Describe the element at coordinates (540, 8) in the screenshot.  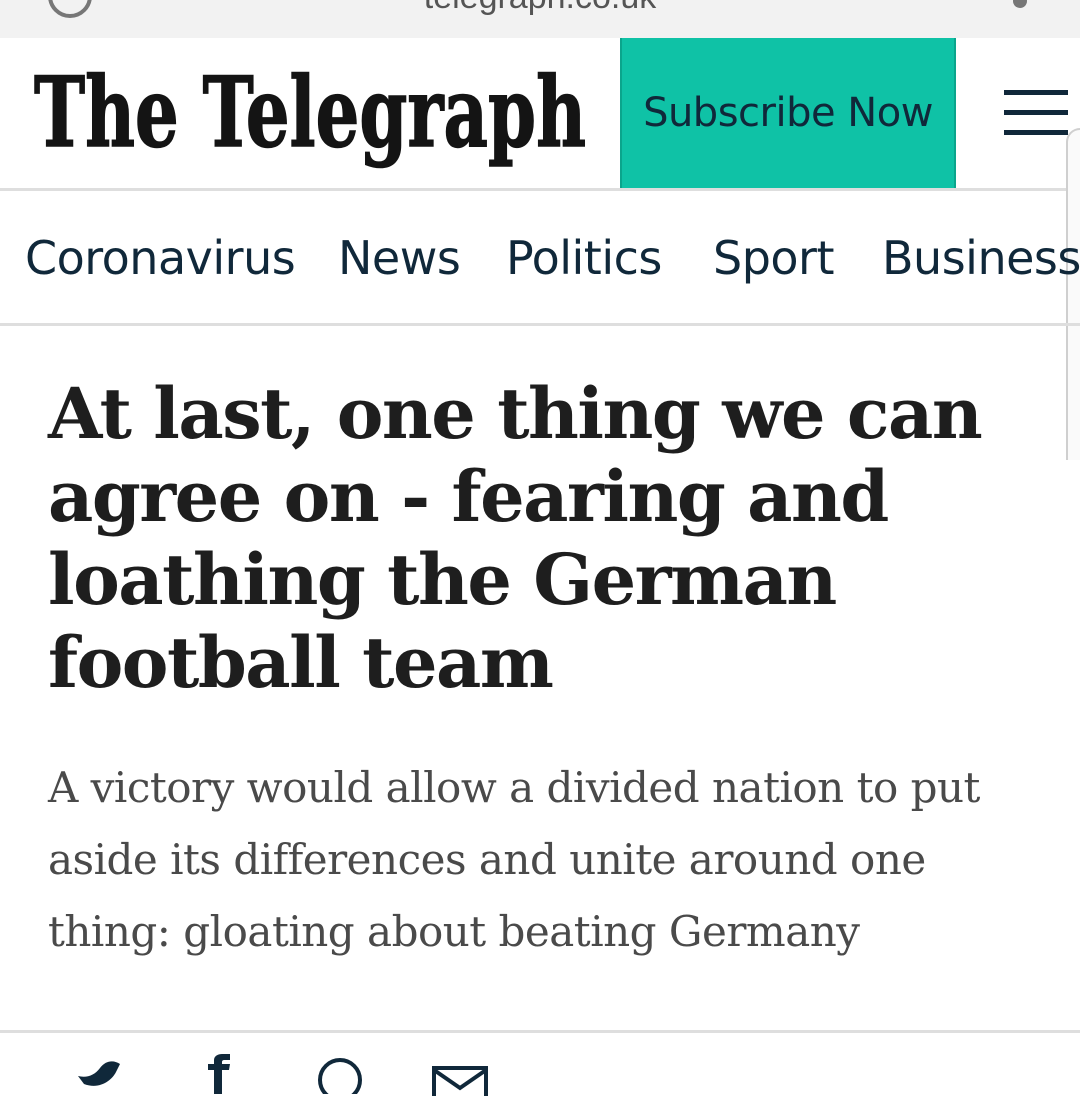
I see `url-text: telegraph.co.uk` at that location.